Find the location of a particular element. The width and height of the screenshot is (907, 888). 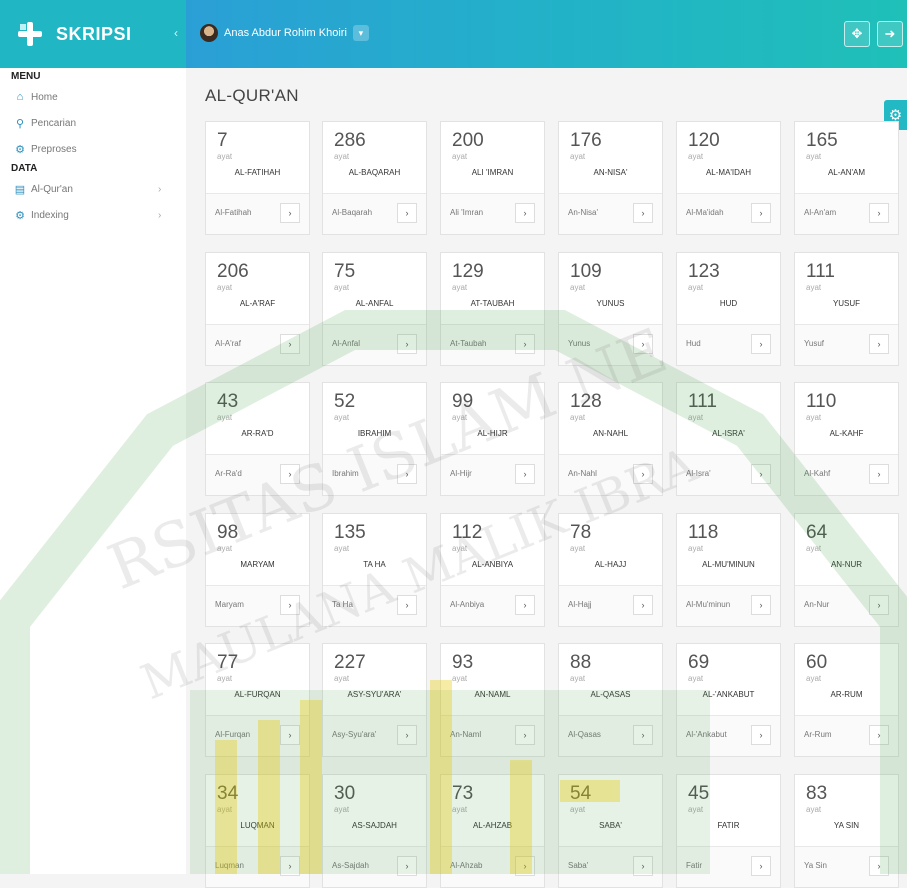

sidebar-item-preproses: ⚙ Preproses is located at coordinates (93, 149).